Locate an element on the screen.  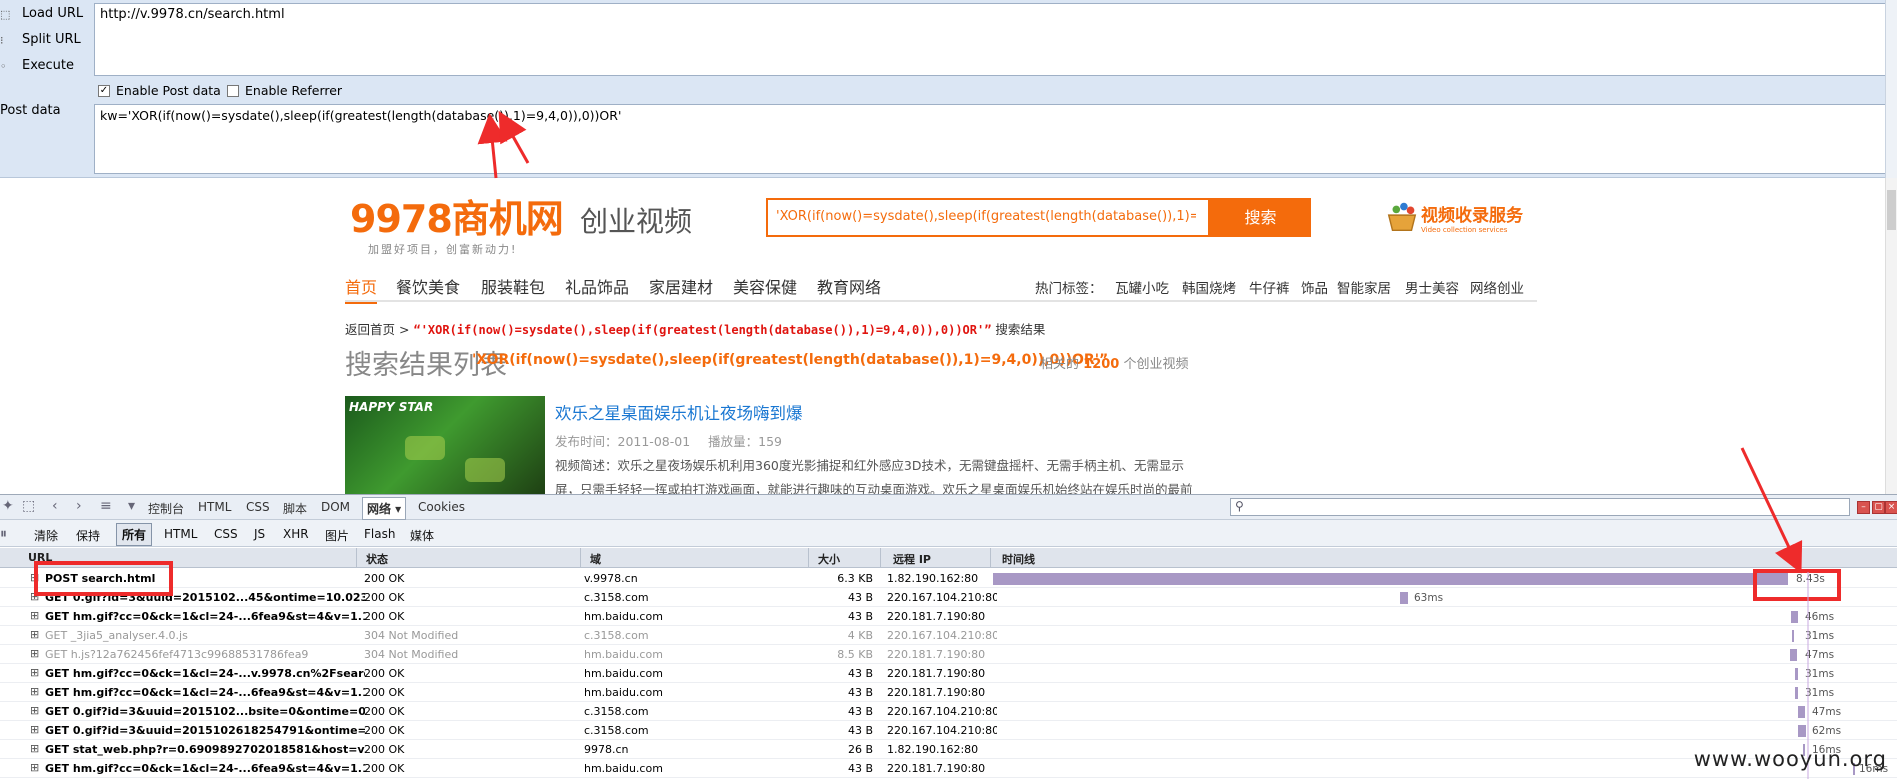
tab-console: 控制台 is located at coordinates (166, 508).